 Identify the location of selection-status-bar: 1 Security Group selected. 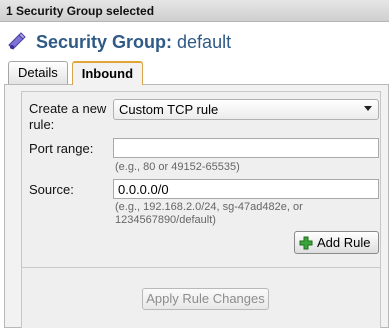
(194, 11).